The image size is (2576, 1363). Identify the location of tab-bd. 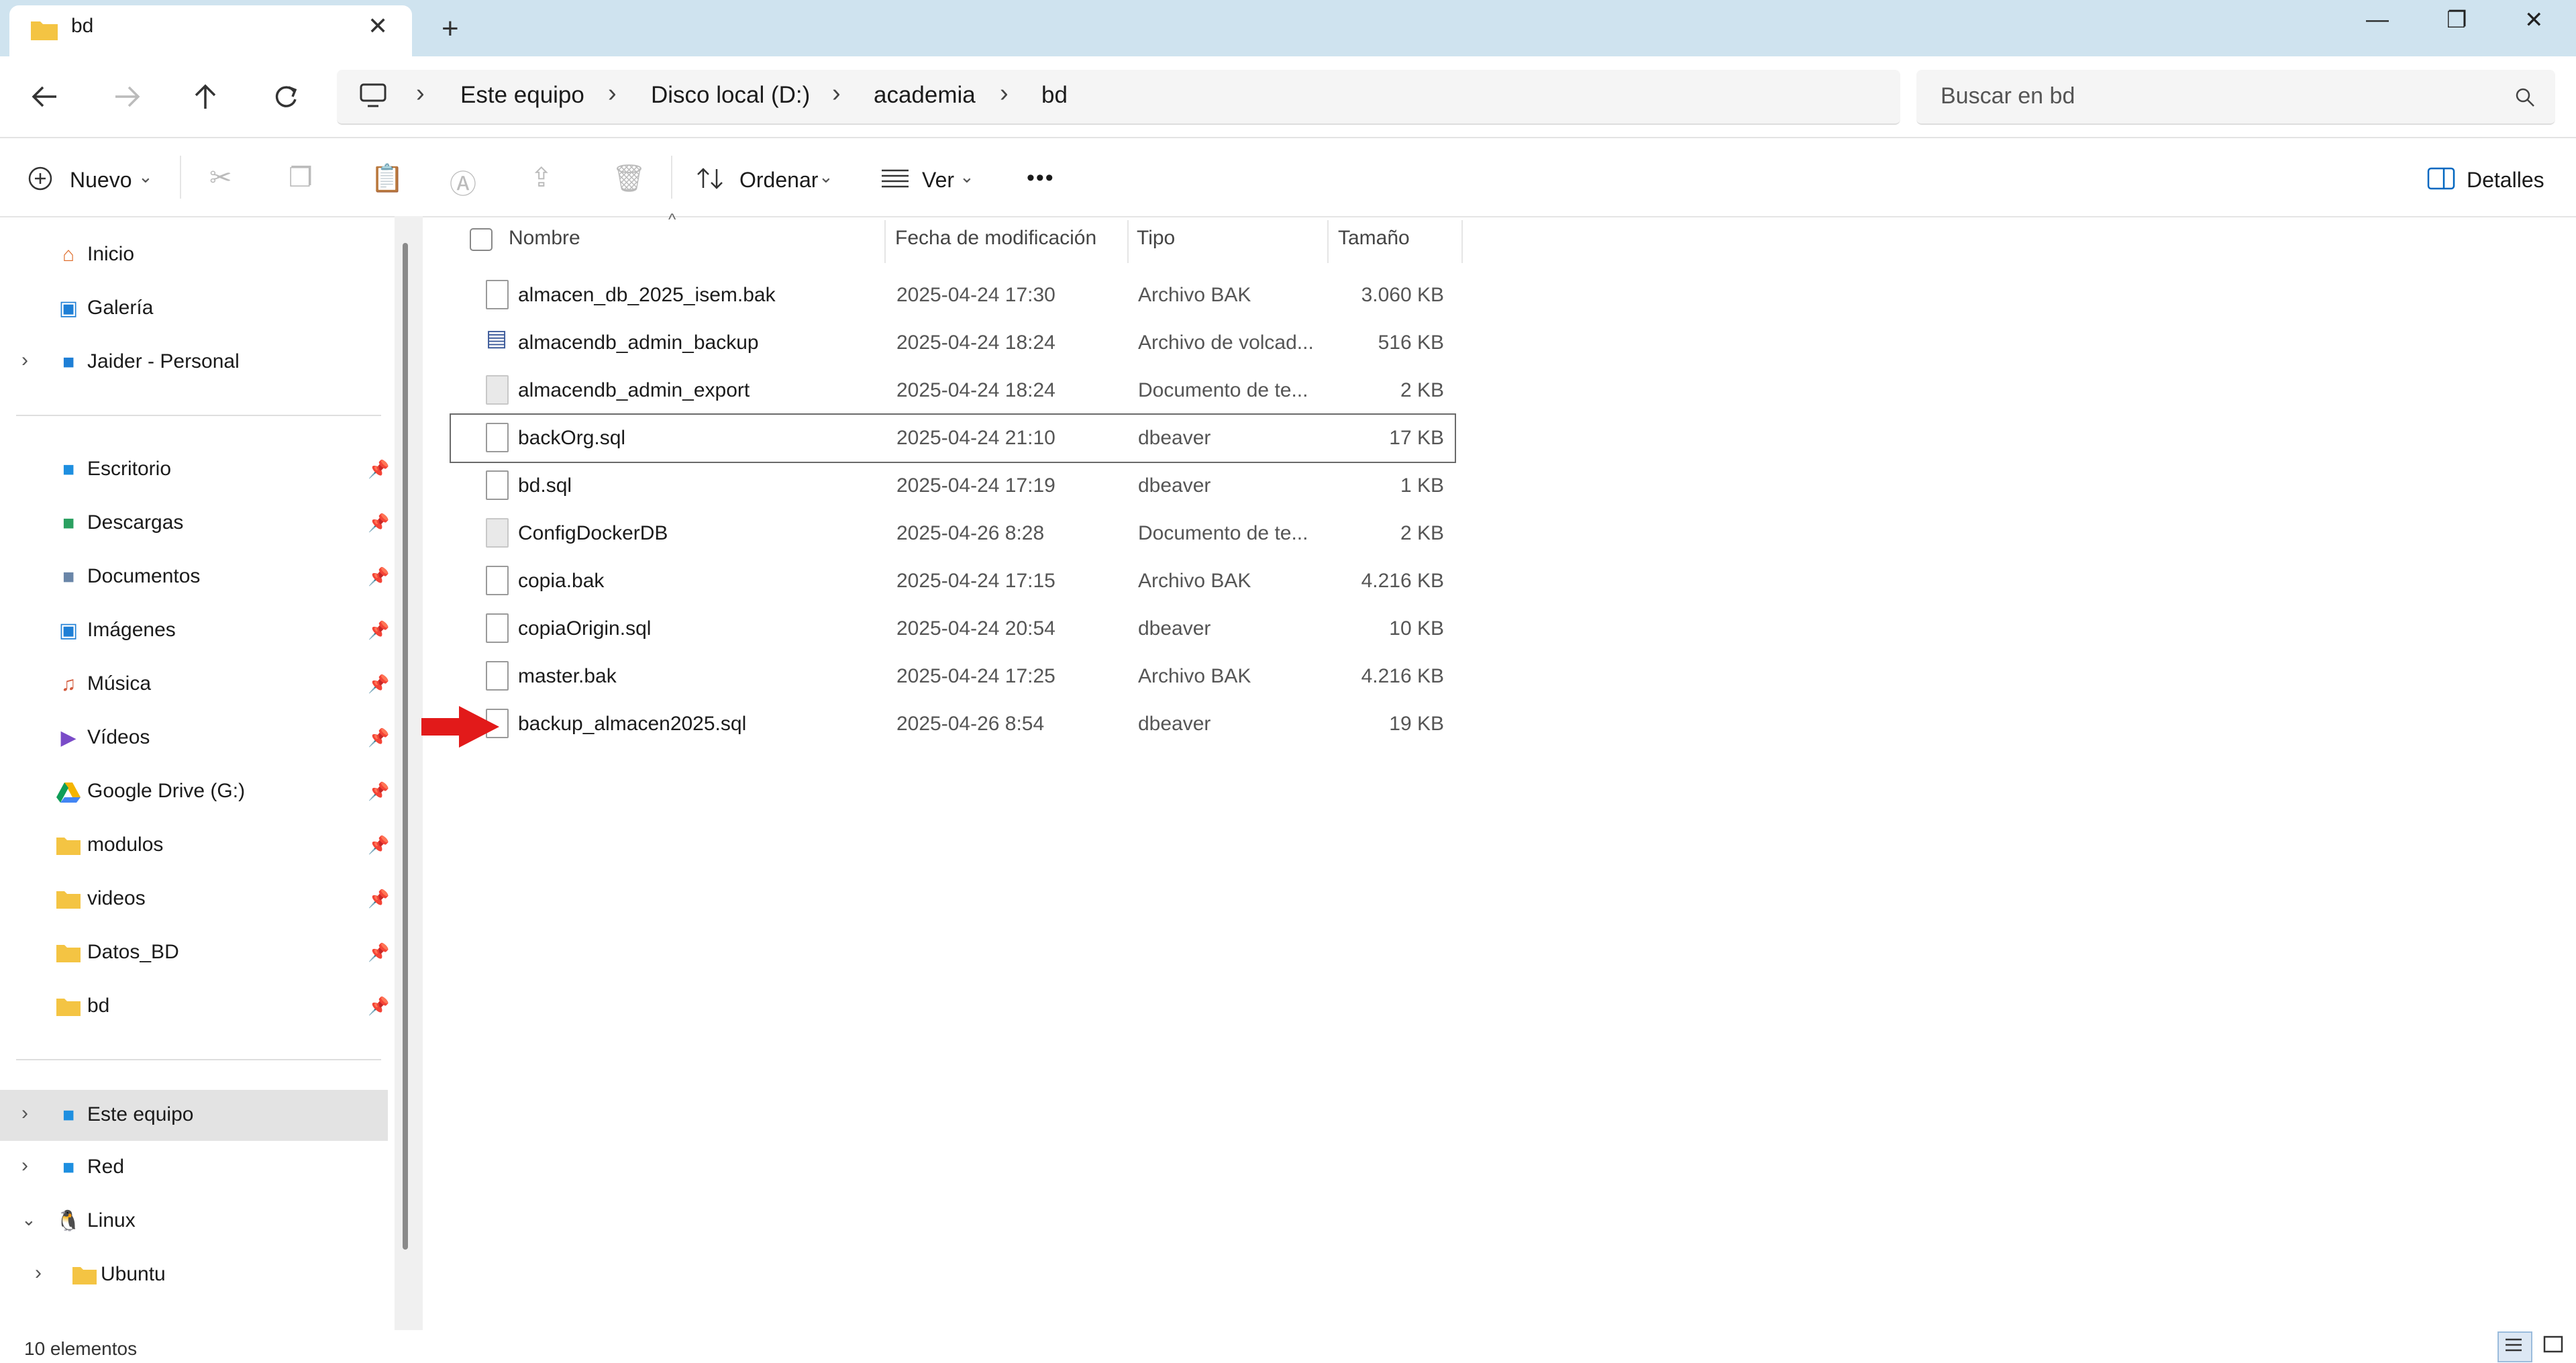
(210, 34).